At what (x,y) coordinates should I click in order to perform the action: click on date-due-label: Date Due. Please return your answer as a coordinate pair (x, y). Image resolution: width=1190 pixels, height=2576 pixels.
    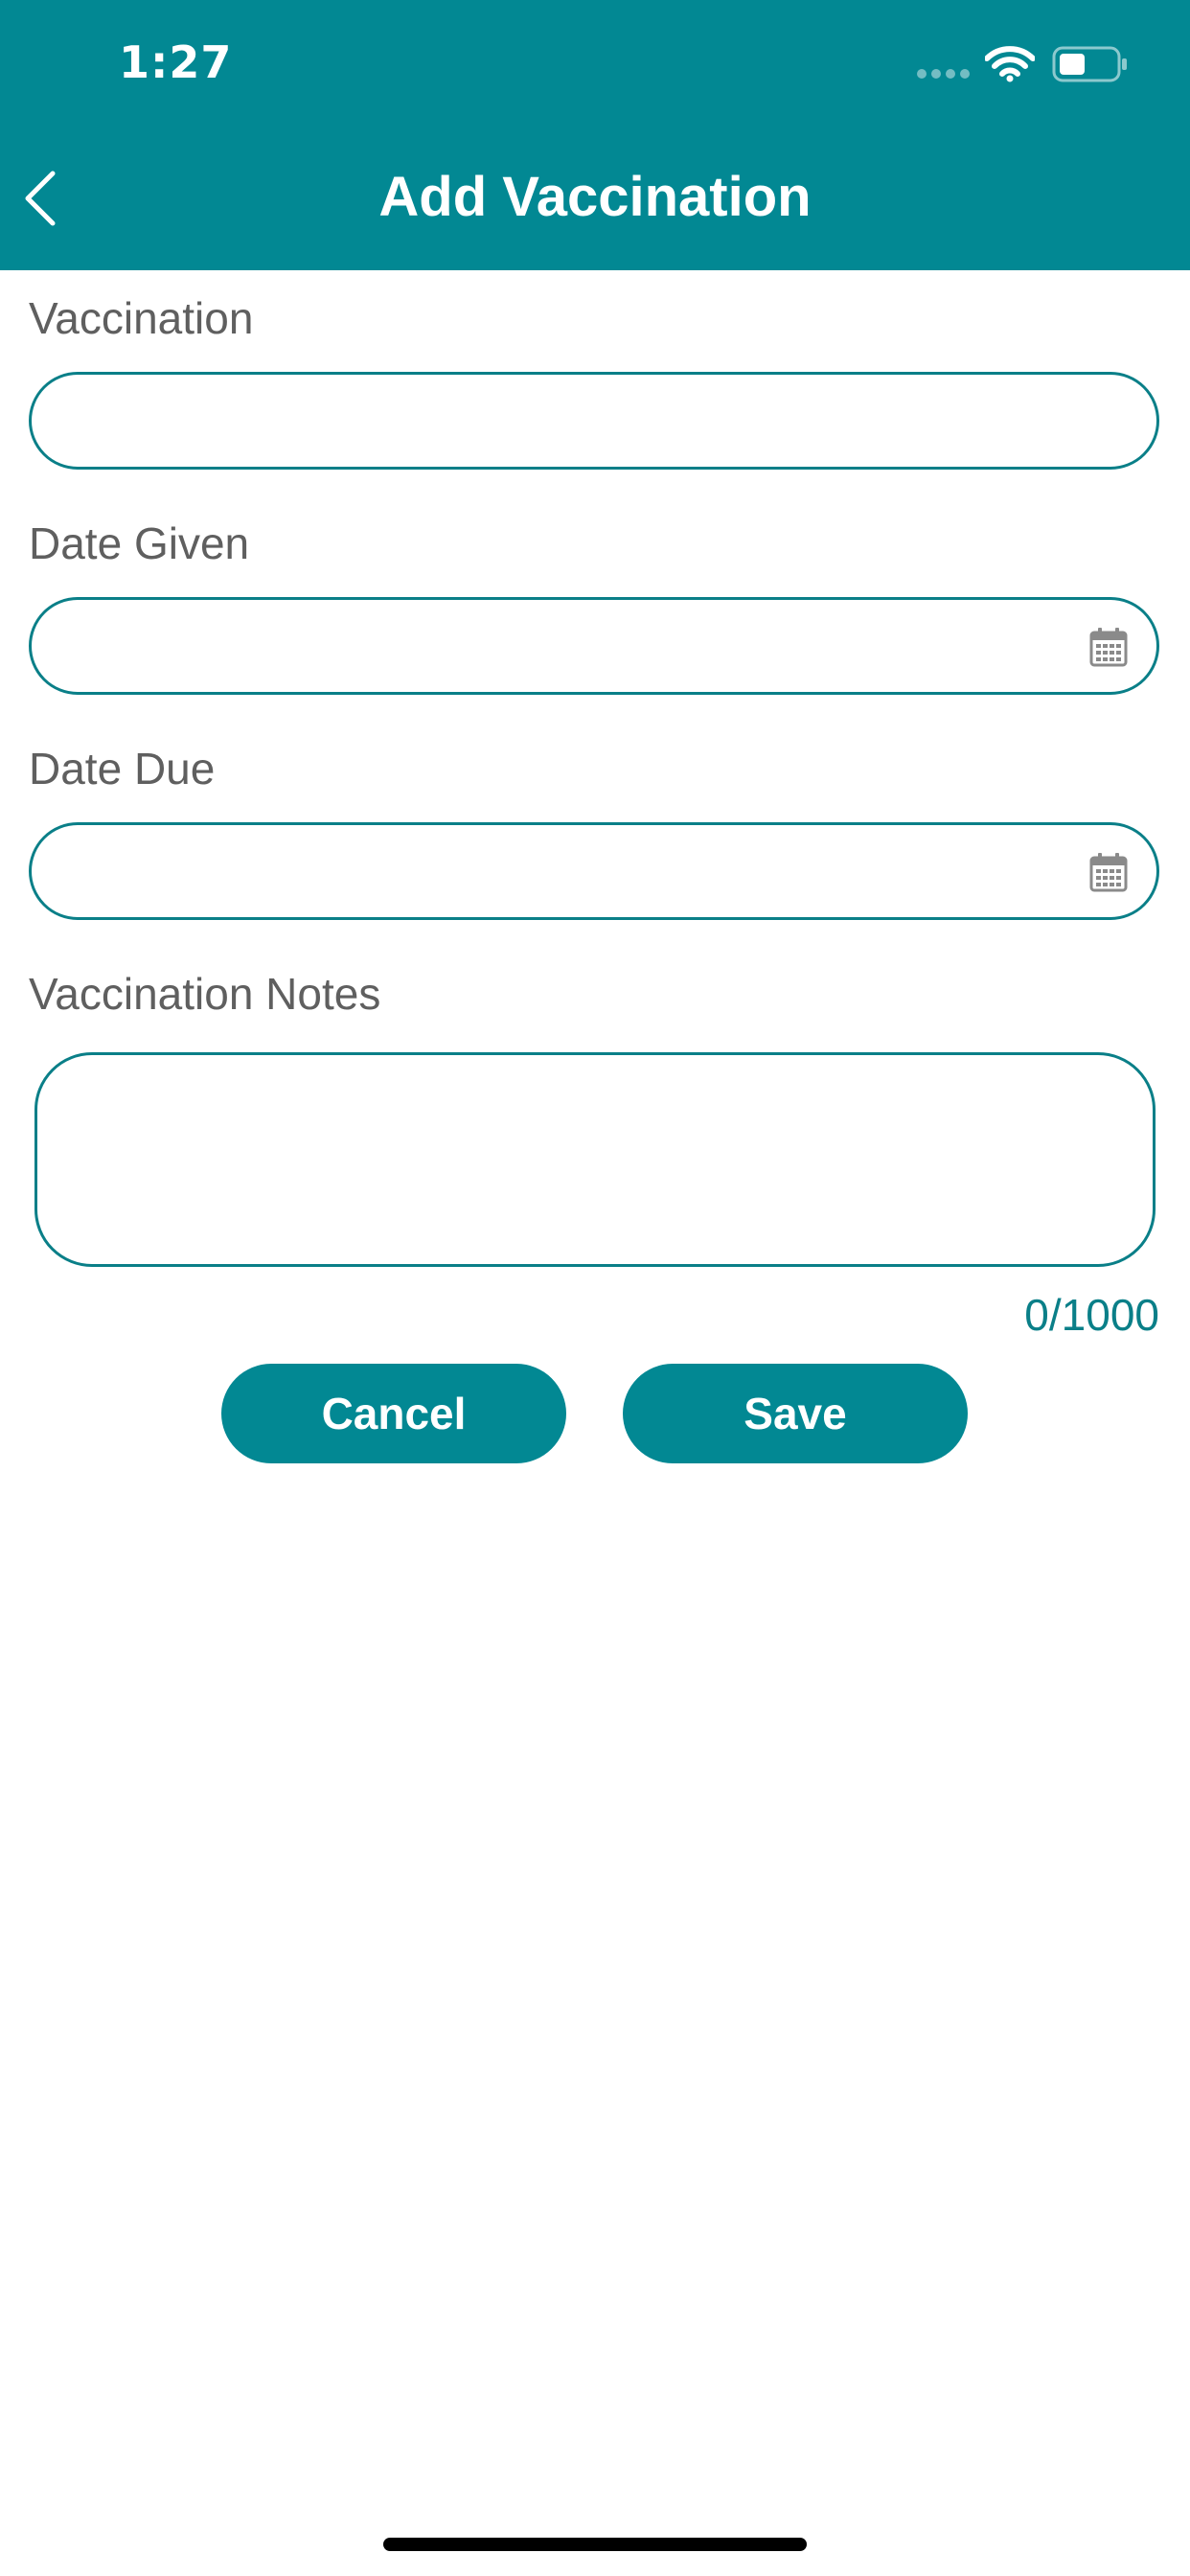
    Looking at the image, I should click on (123, 769).